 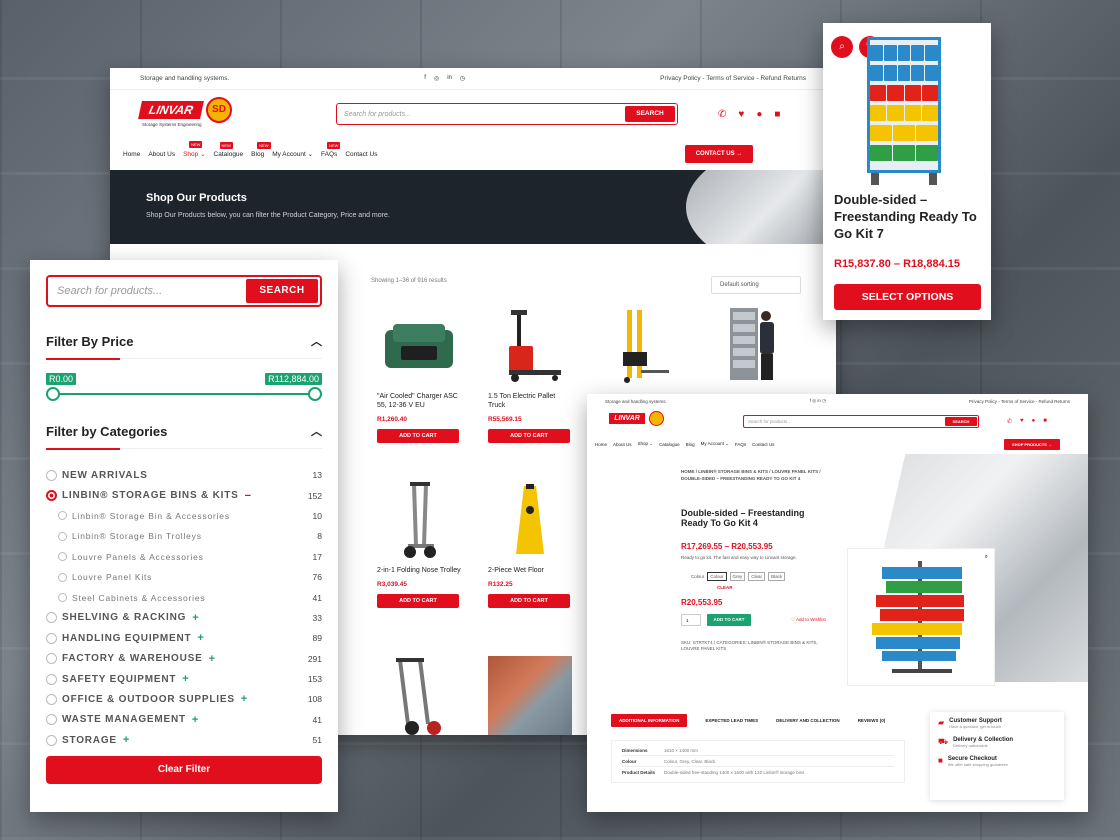 I want to click on filter-search-button: SEARCH, so click(x=282, y=291).